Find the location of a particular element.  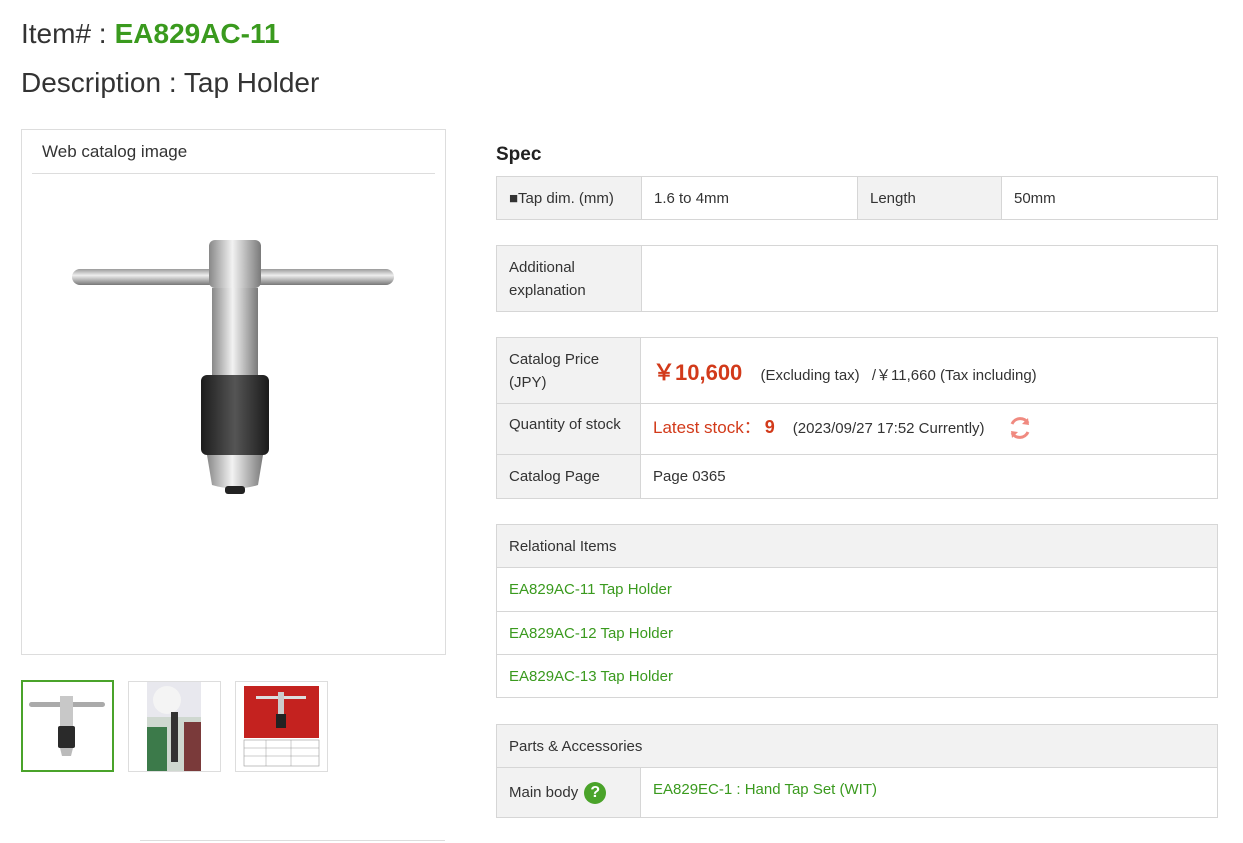

relational-item-link: EA829AC-12 Tap Holder is located at coordinates (591, 633).